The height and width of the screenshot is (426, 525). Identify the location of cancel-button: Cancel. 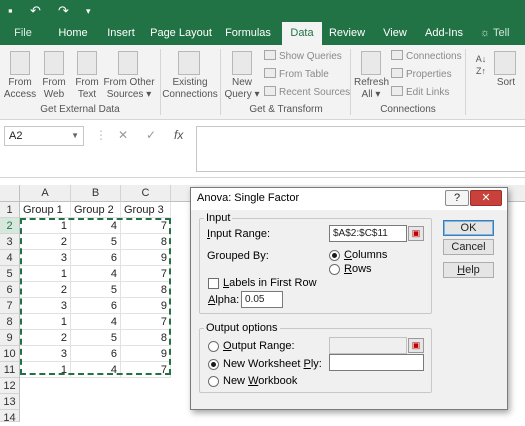
(468, 247).